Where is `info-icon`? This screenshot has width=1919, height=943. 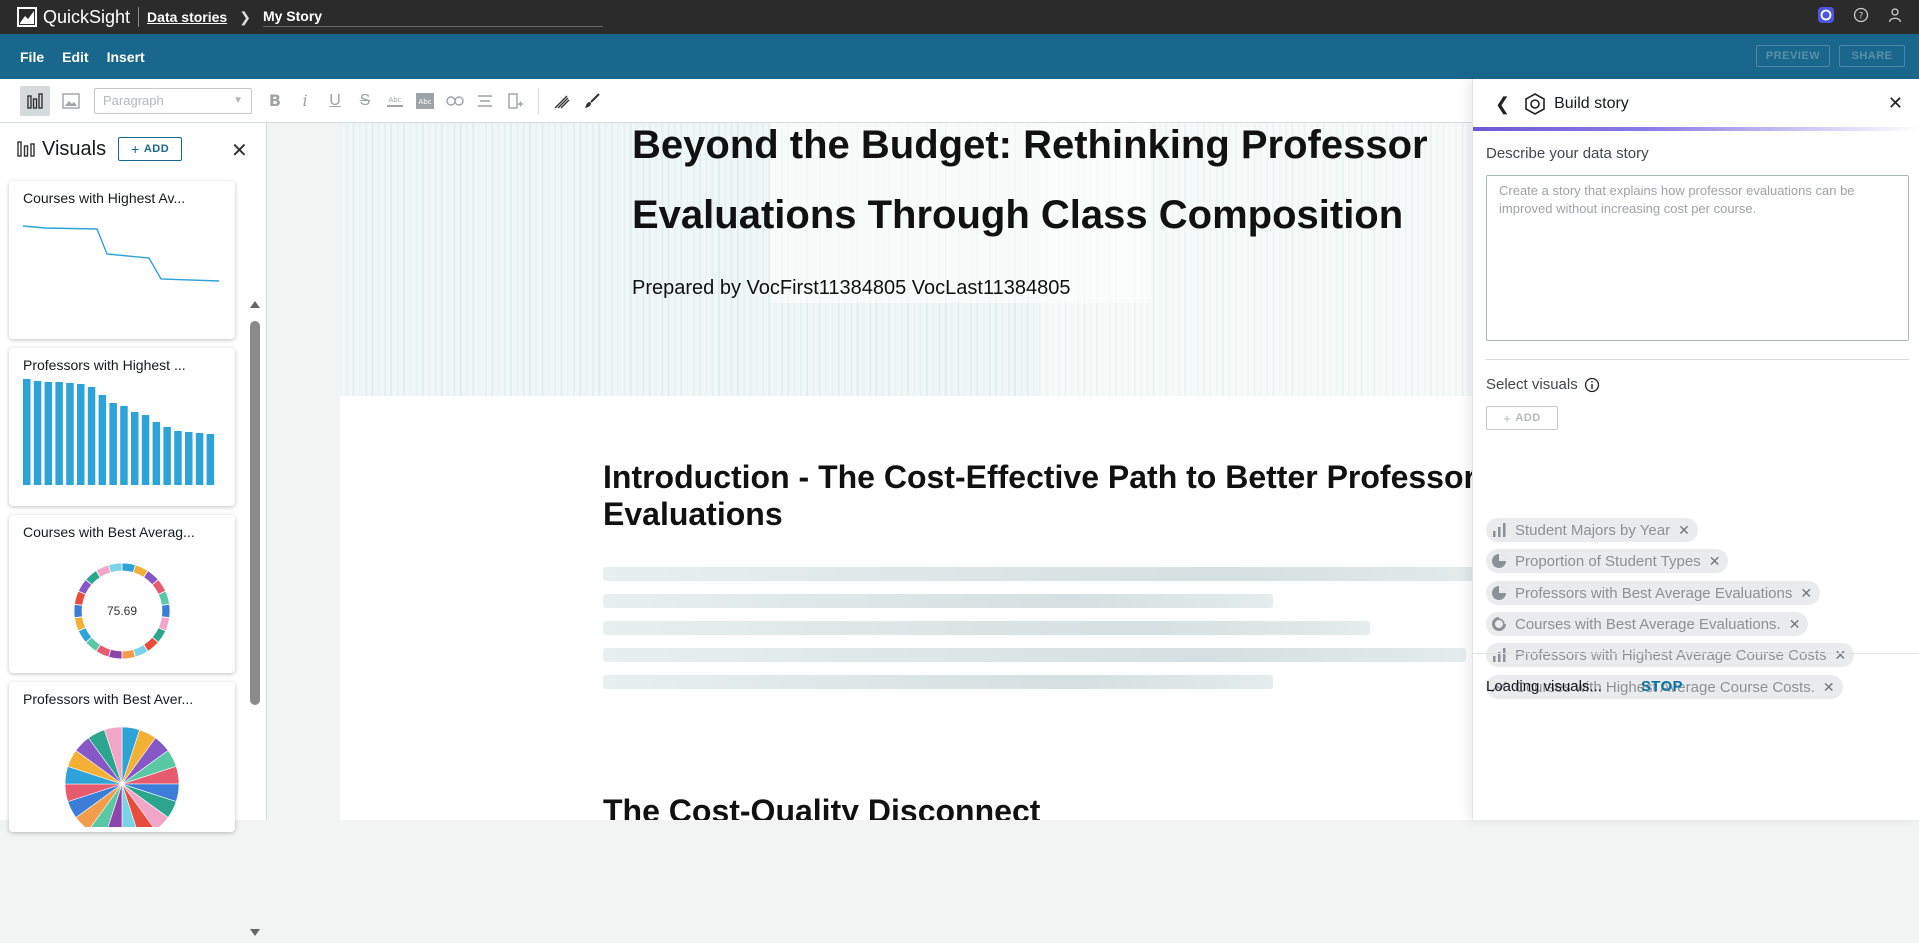
info-icon is located at coordinates (1592, 385).